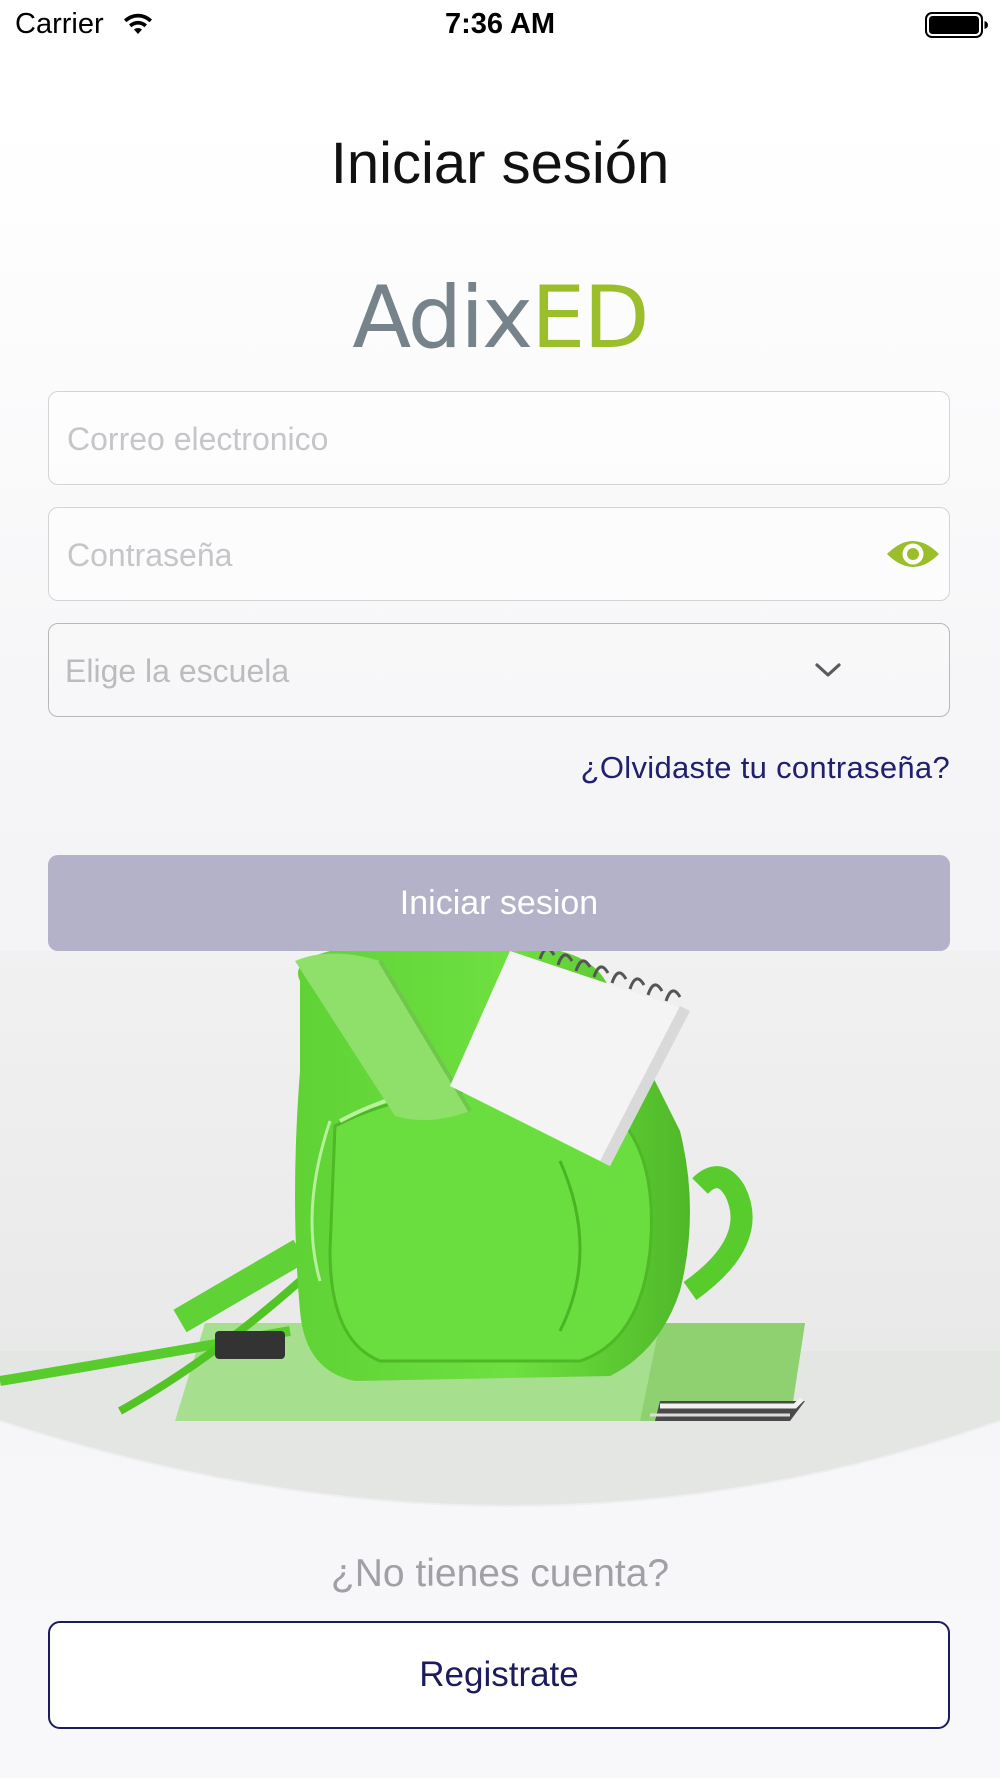  I want to click on school-placeholder: Elige la escuela, so click(177, 671).